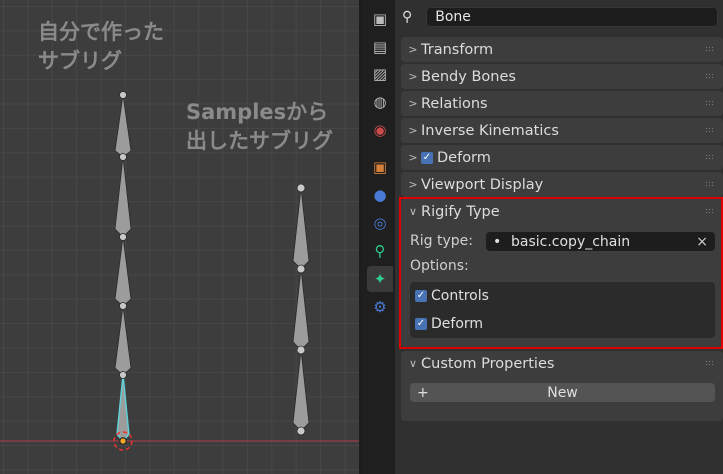  Describe the element at coordinates (380, 74) in the screenshot. I see `output-tab-icon: ▨` at that location.